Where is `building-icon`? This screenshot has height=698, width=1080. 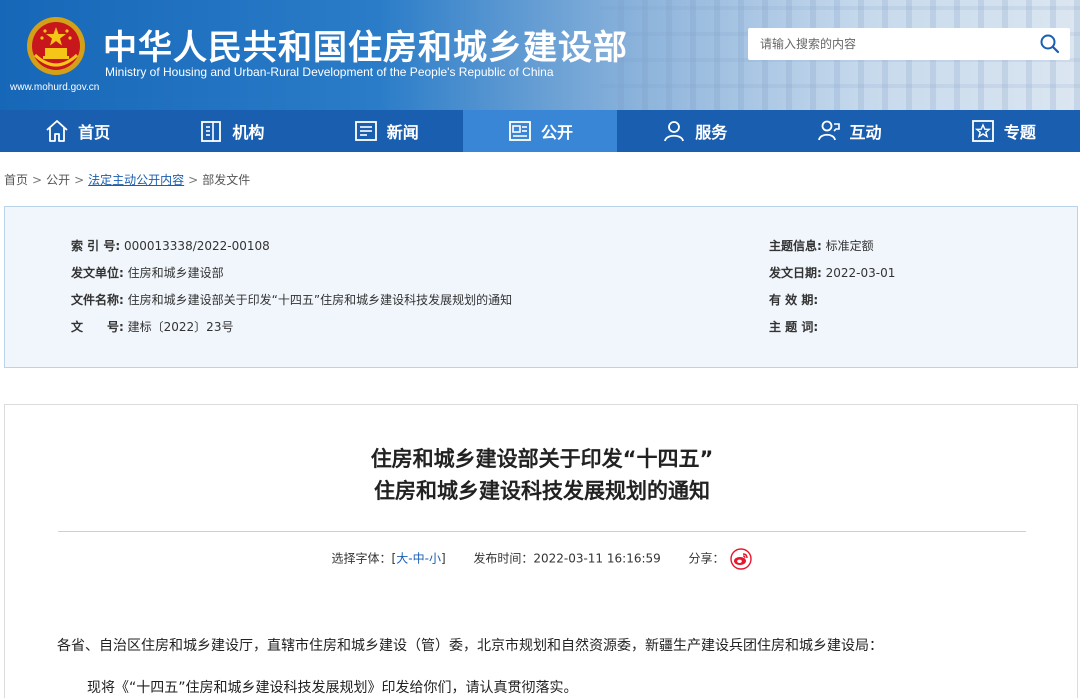
building-icon is located at coordinates (211, 131).